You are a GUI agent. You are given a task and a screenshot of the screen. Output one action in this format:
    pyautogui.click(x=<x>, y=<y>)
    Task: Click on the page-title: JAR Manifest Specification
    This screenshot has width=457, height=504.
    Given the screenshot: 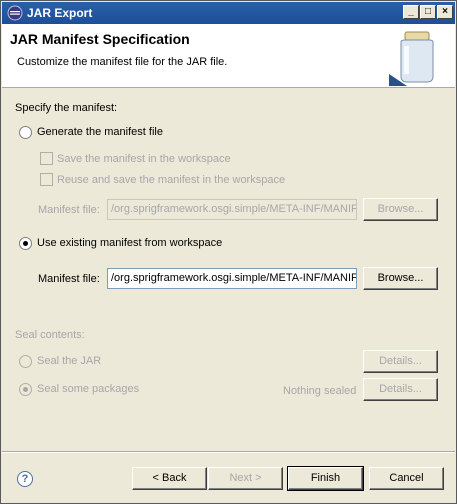 What is the action you would take?
    pyautogui.click(x=100, y=39)
    